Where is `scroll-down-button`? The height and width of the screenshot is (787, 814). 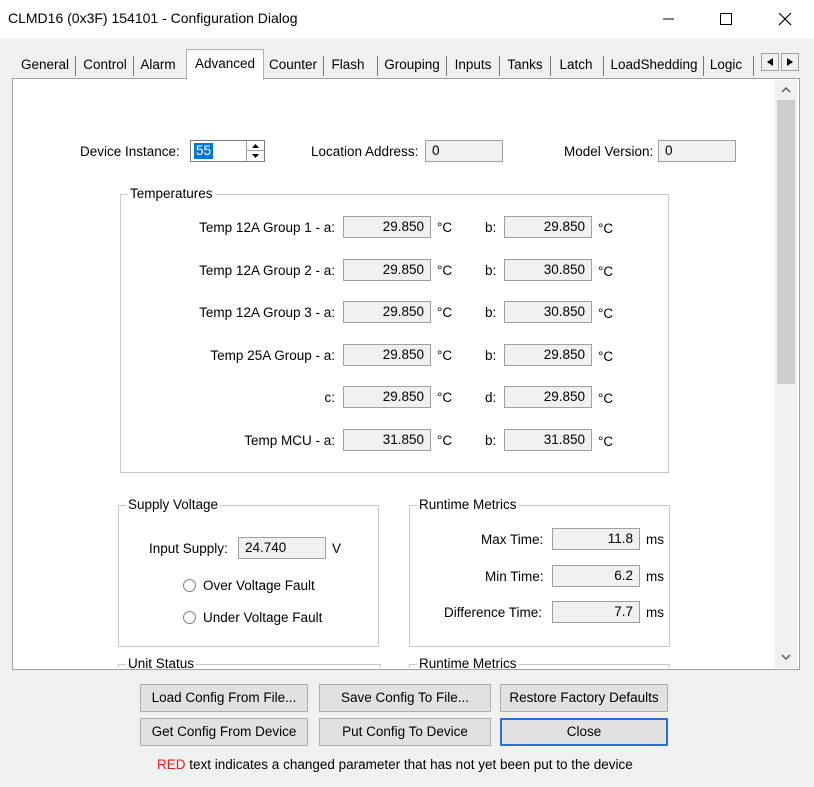
scroll-down-button is located at coordinates (786, 657).